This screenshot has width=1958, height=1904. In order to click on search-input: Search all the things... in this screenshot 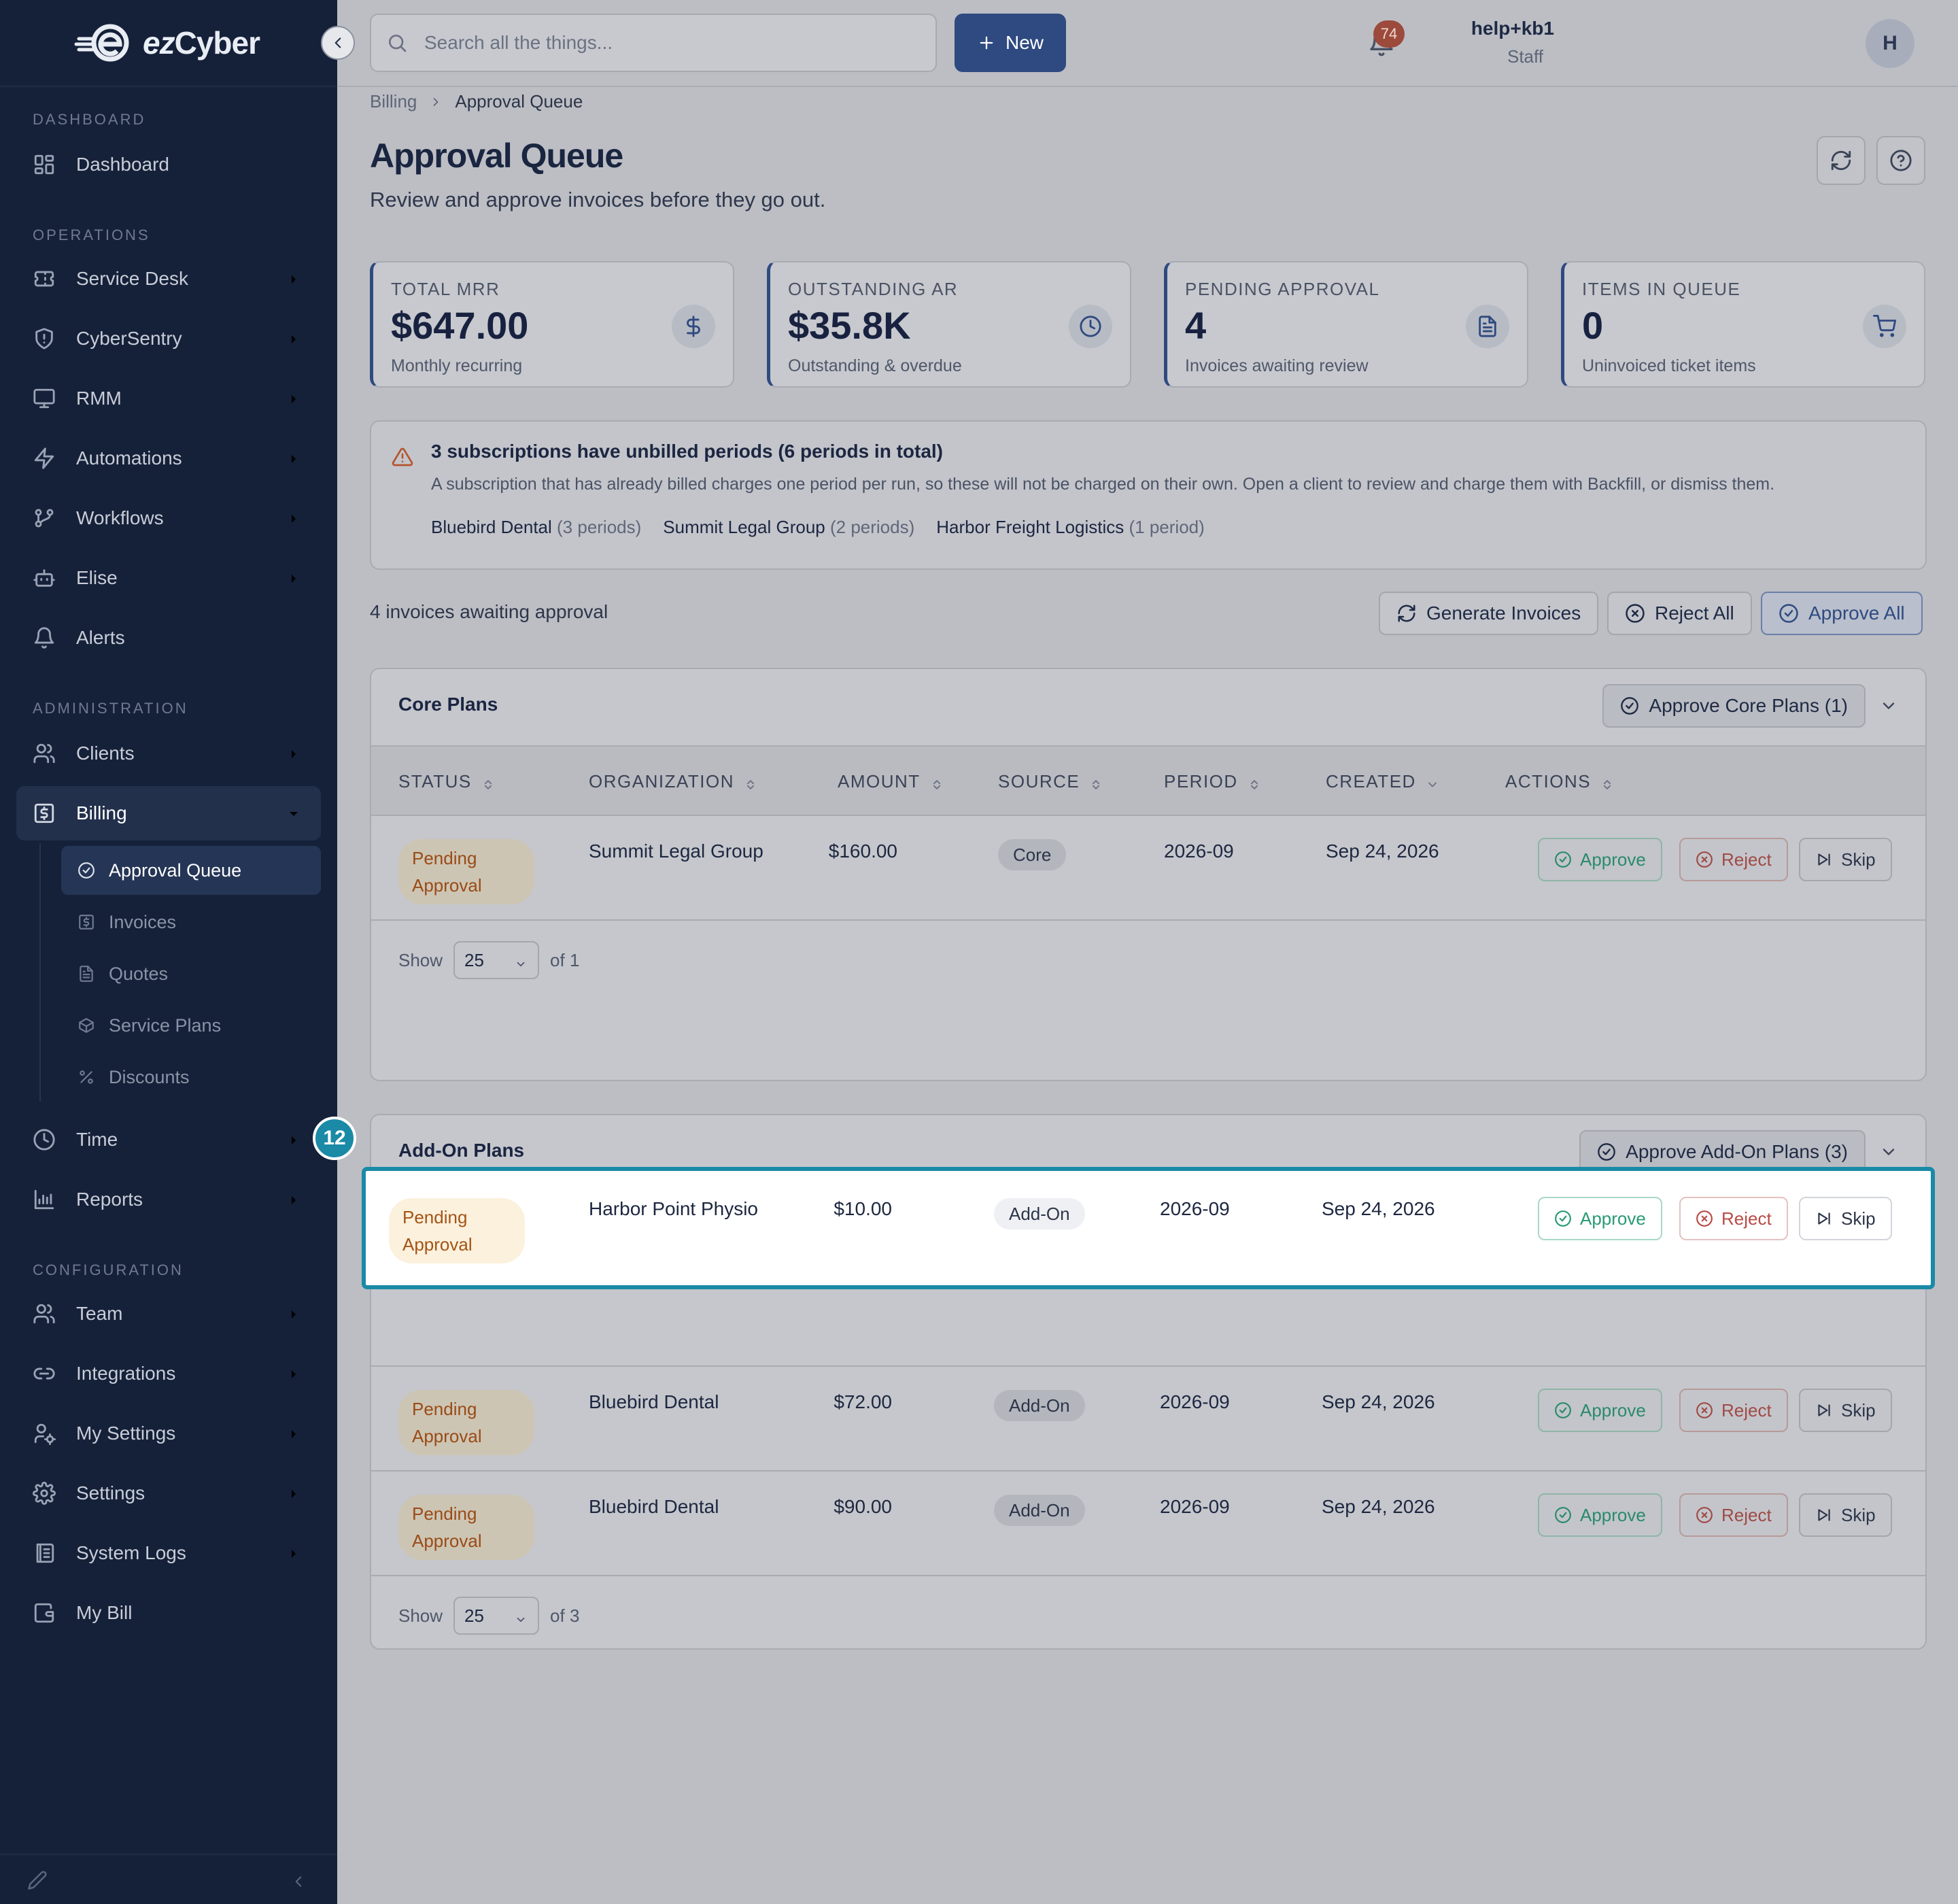, I will do `click(653, 43)`.